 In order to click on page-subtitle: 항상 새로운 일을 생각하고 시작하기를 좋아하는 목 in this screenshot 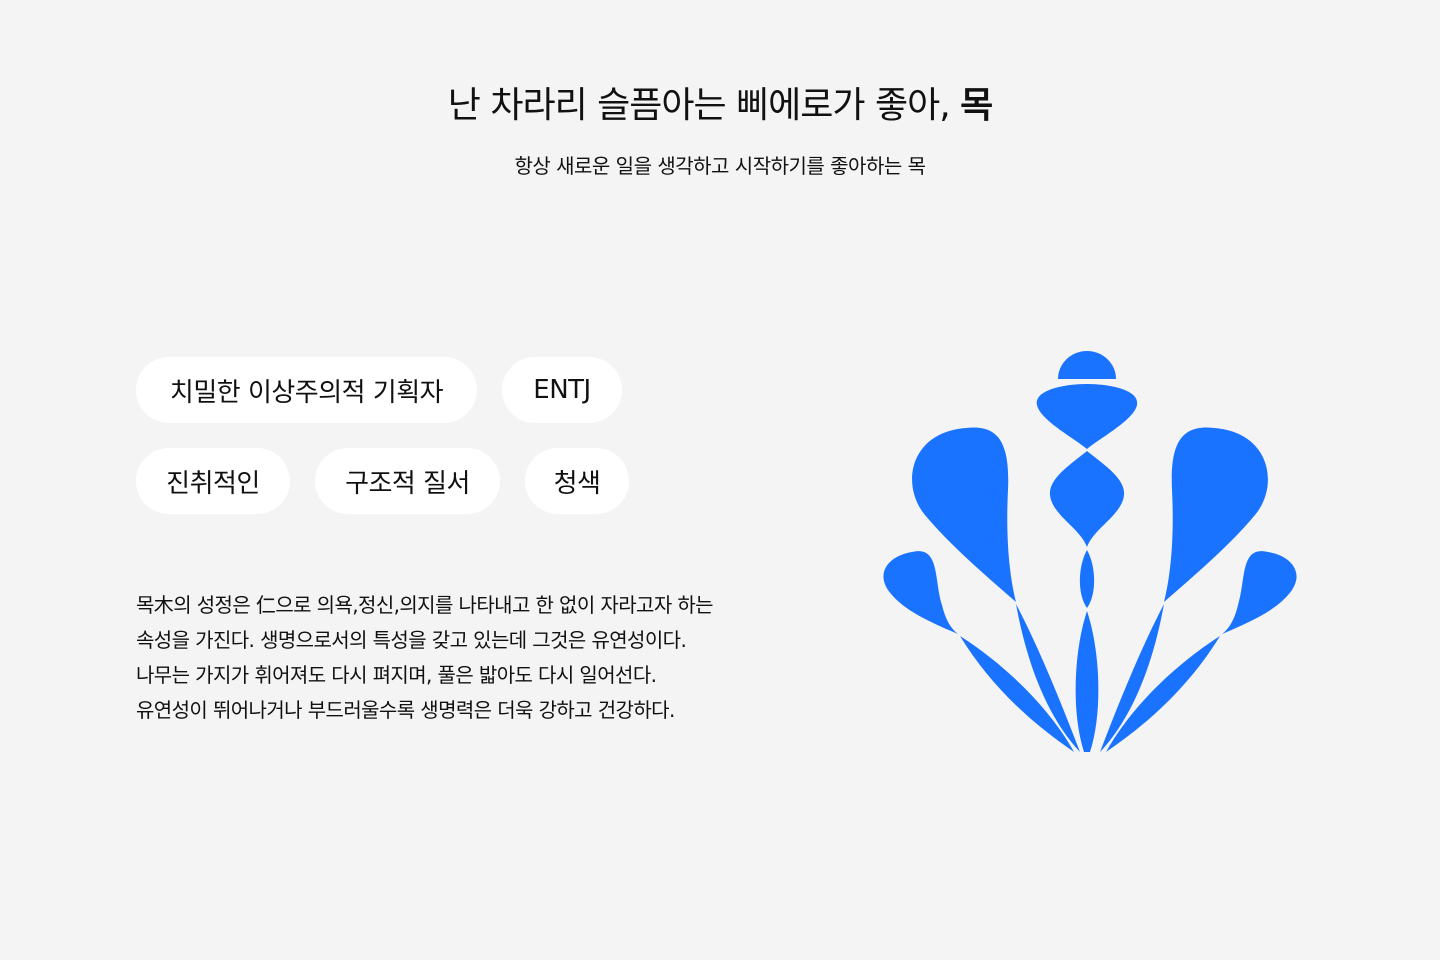, I will do `click(720, 166)`.